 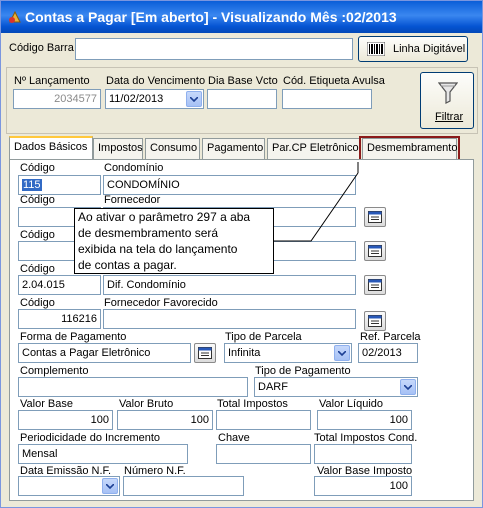 What do you see at coordinates (148, 233) in the screenshot?
I see `callout-line: de desmembramento será` at bounding box center [148, 233].